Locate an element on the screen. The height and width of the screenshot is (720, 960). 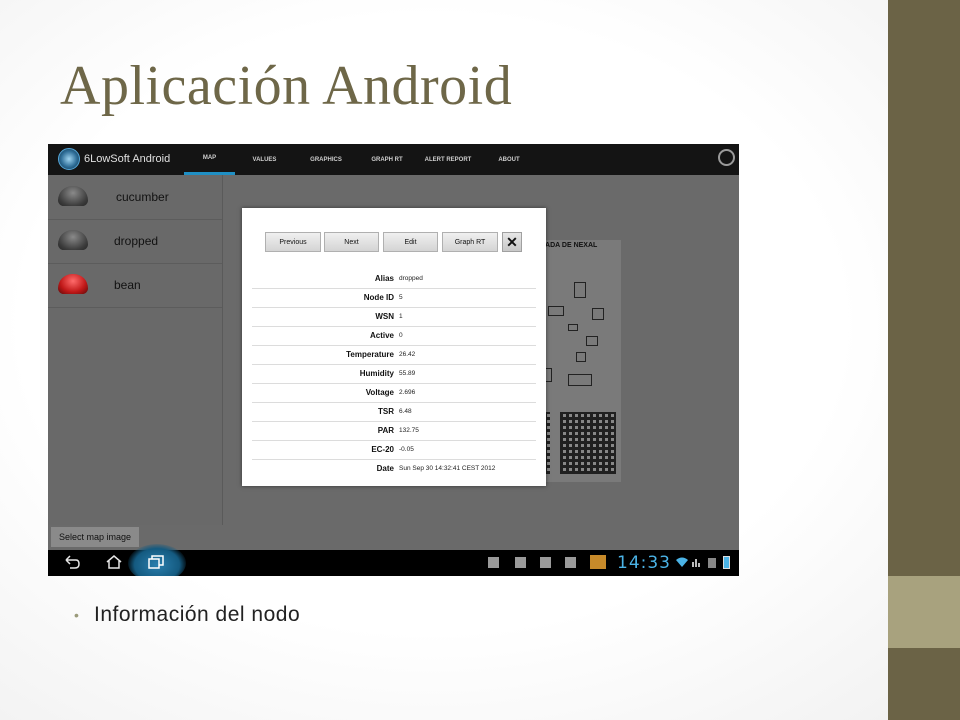
field-label: Alias is located at coordinates (384, 278).